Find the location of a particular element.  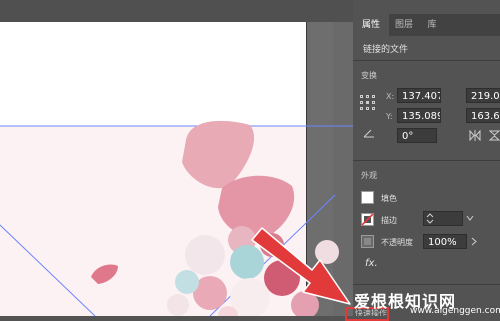

chevron-down-icon is located at coordinates (470, 218).